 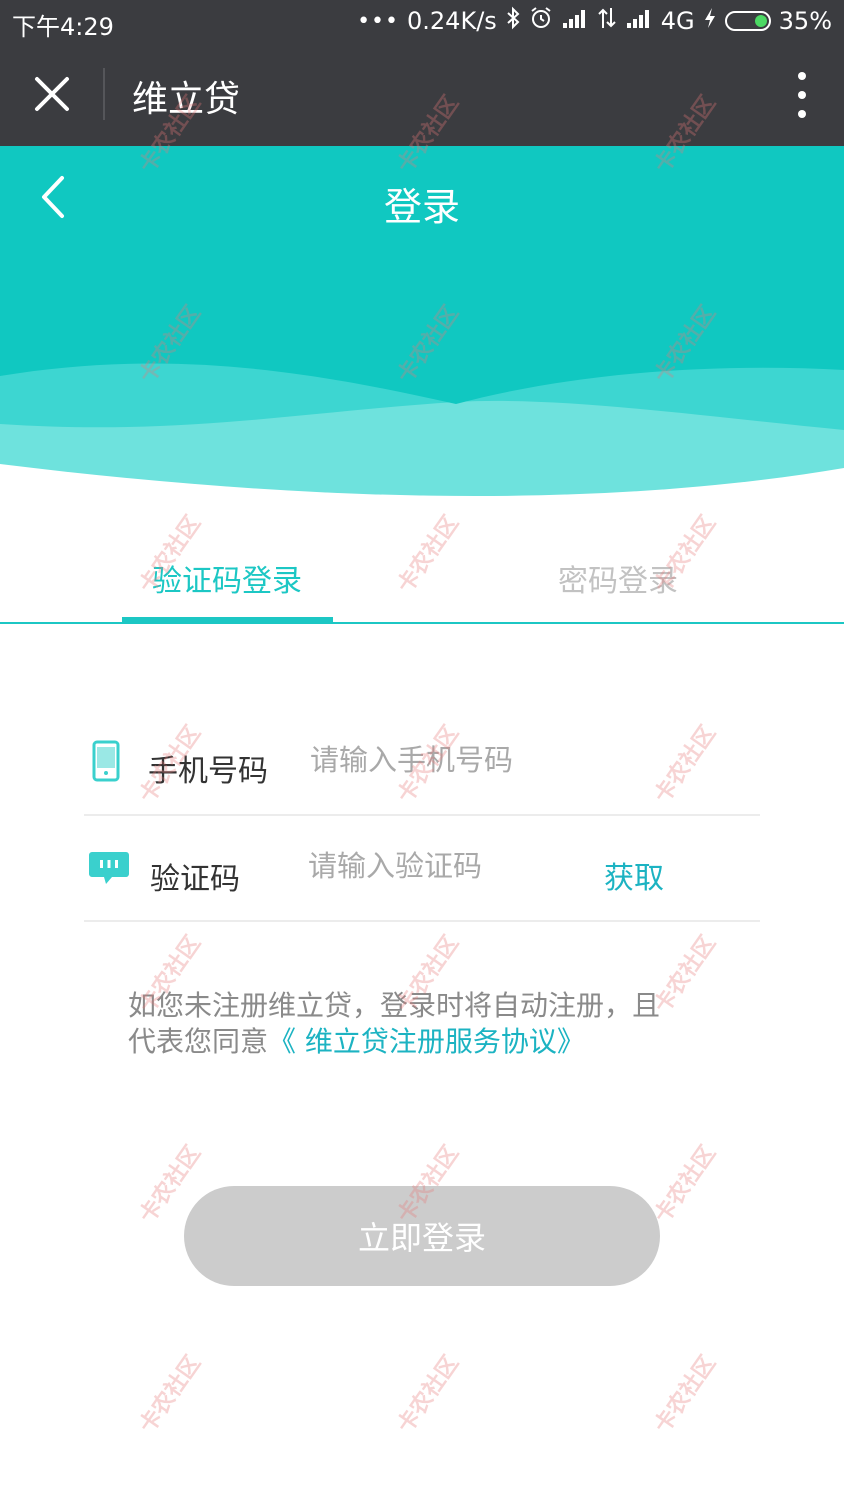 I want to click on phone-label: 手机号码, so click(x=208, y=771).